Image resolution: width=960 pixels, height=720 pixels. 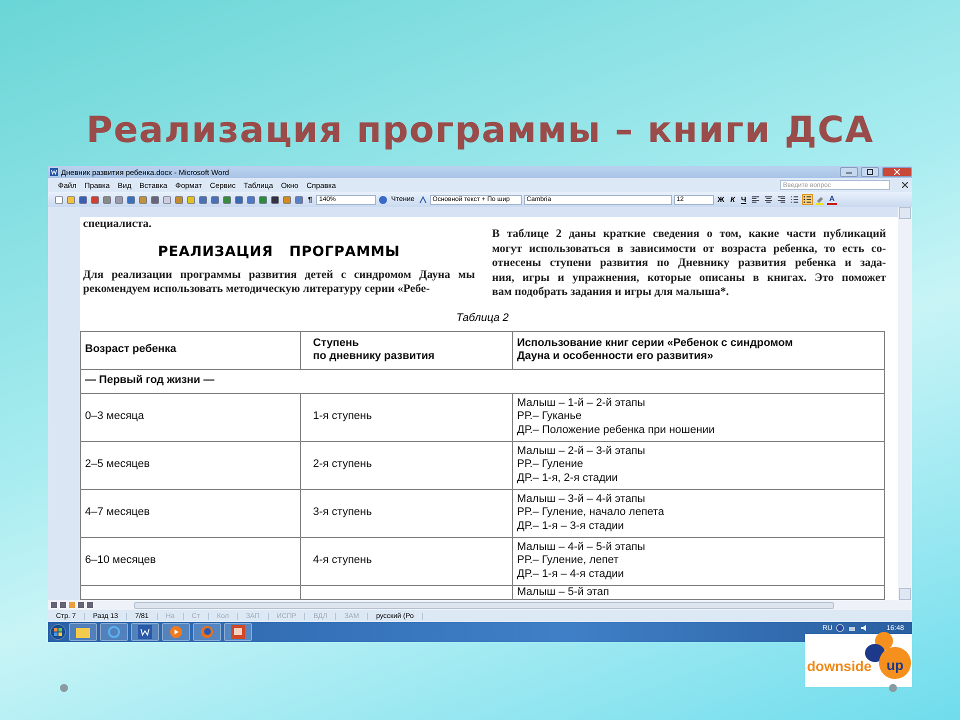 What do you see at coordinates (858, 660) in the screenshot?
I see `downside-up-logo: downside up` at bounding box center [858, 660].